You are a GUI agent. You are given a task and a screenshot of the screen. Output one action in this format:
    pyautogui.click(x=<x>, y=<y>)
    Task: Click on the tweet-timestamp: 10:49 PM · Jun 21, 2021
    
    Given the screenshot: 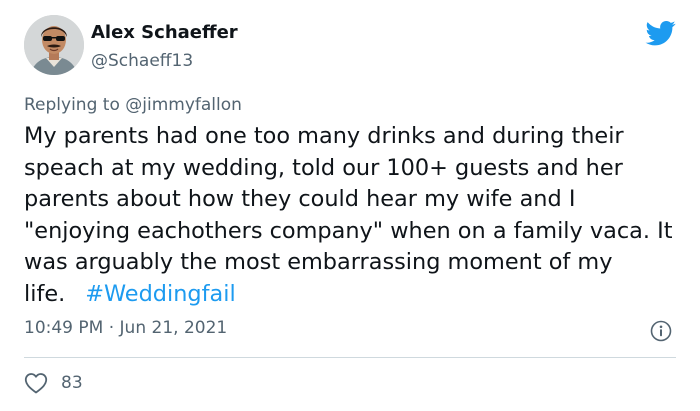 What is the action you would take?
    pyautogui.click(x=125, y=328)
    